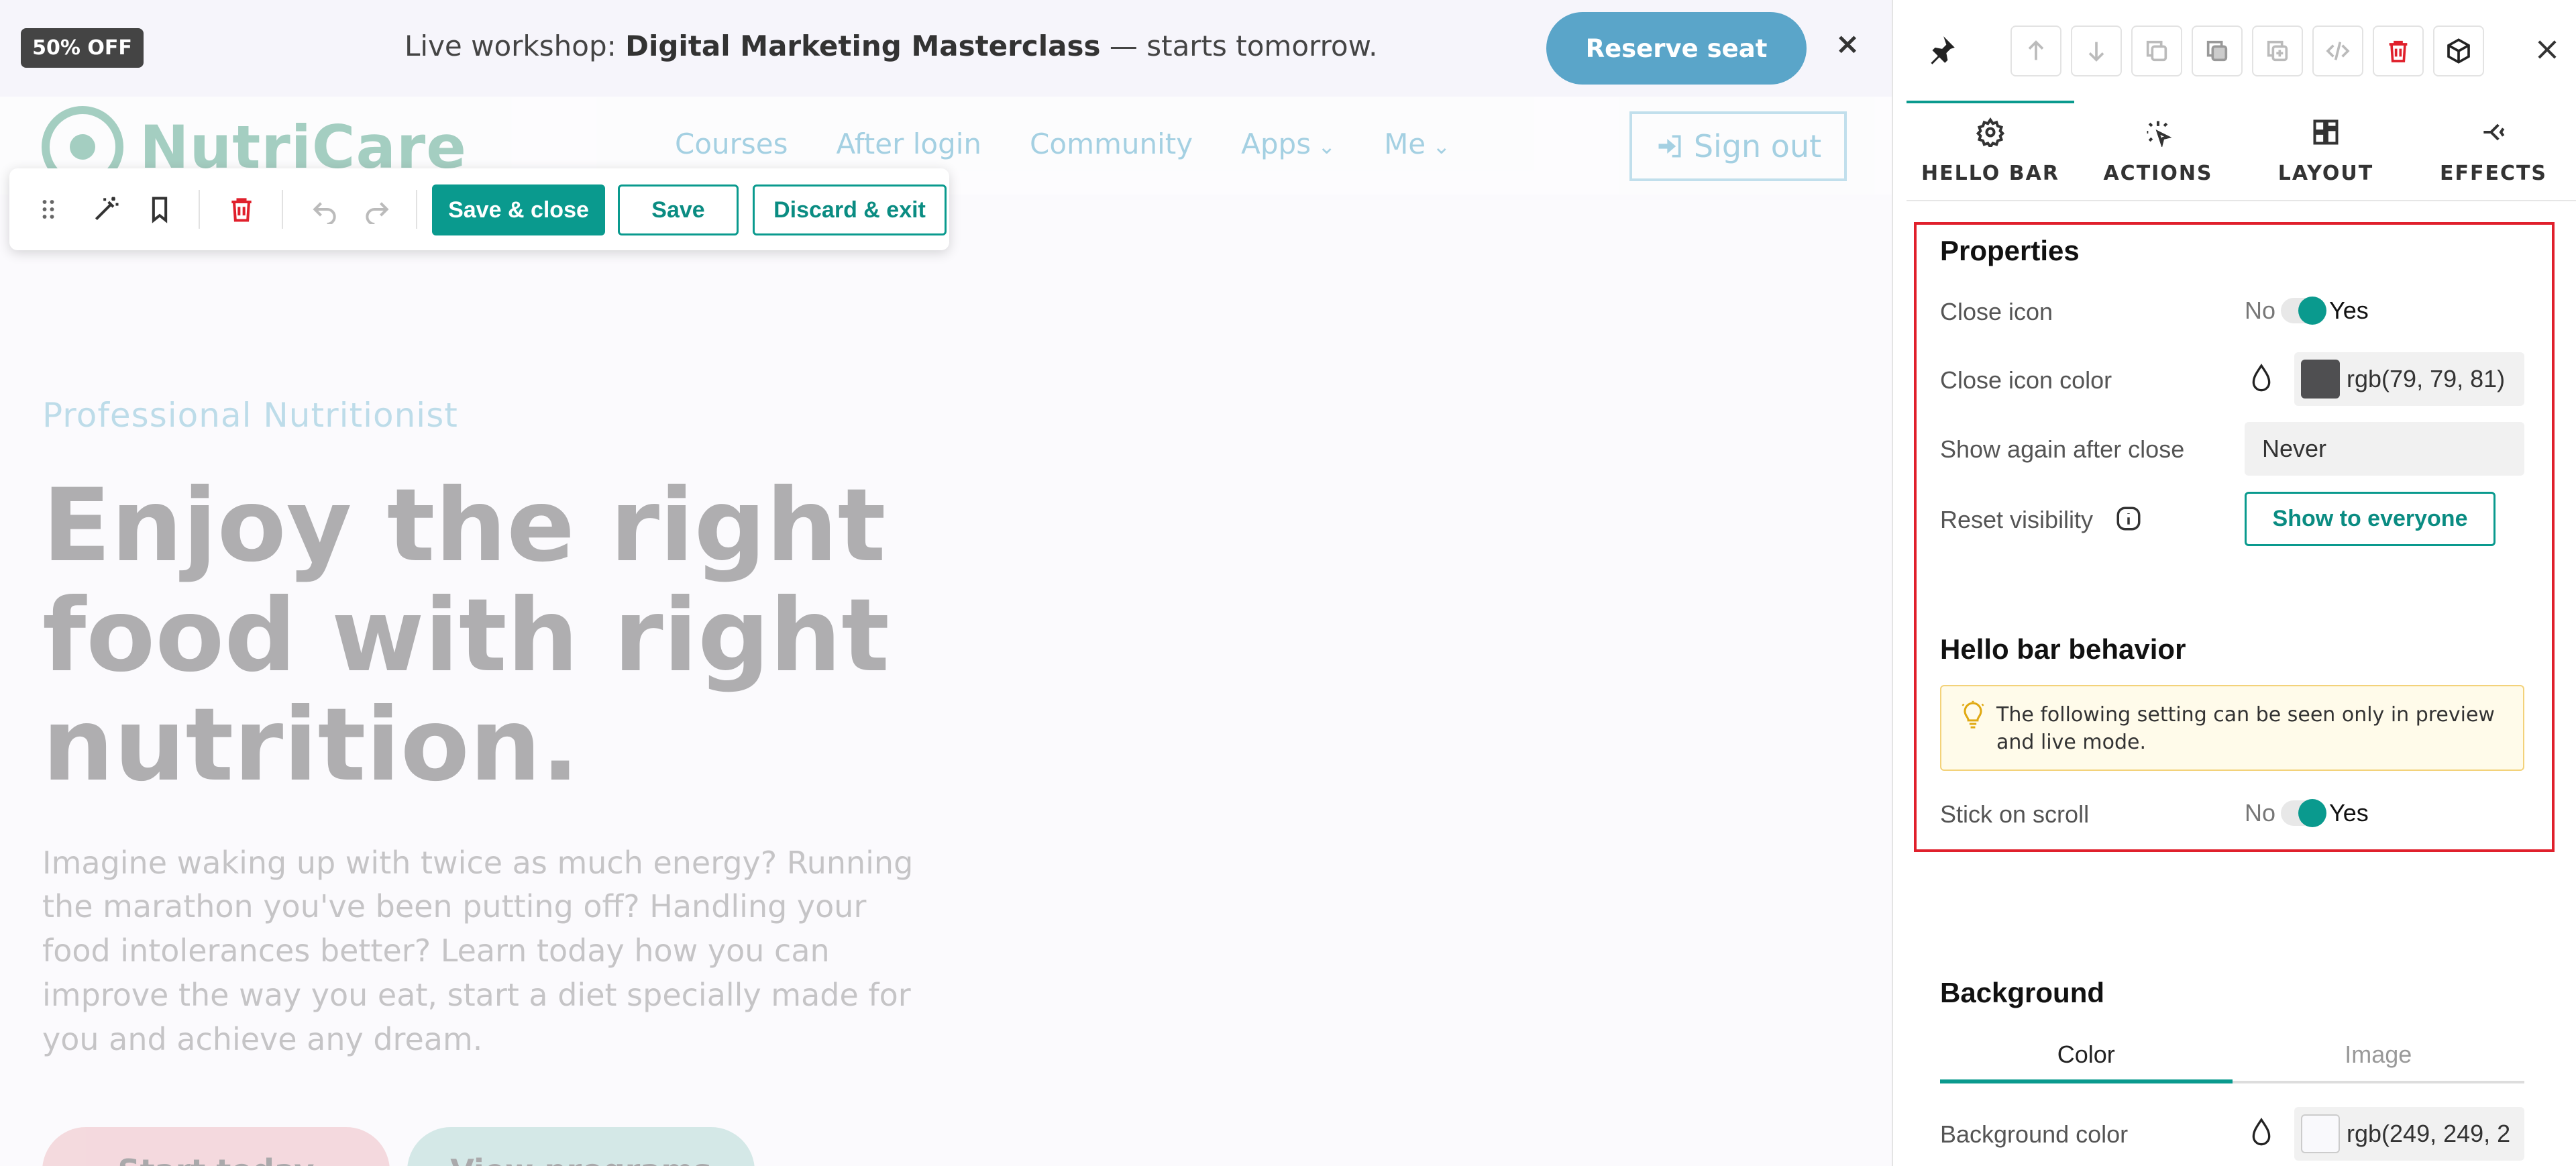 The image size is (2576, 1166). Describe the element at coordinates (82, 48) in the screenshot. I see `promo-badge: 50% OFF` at that location.